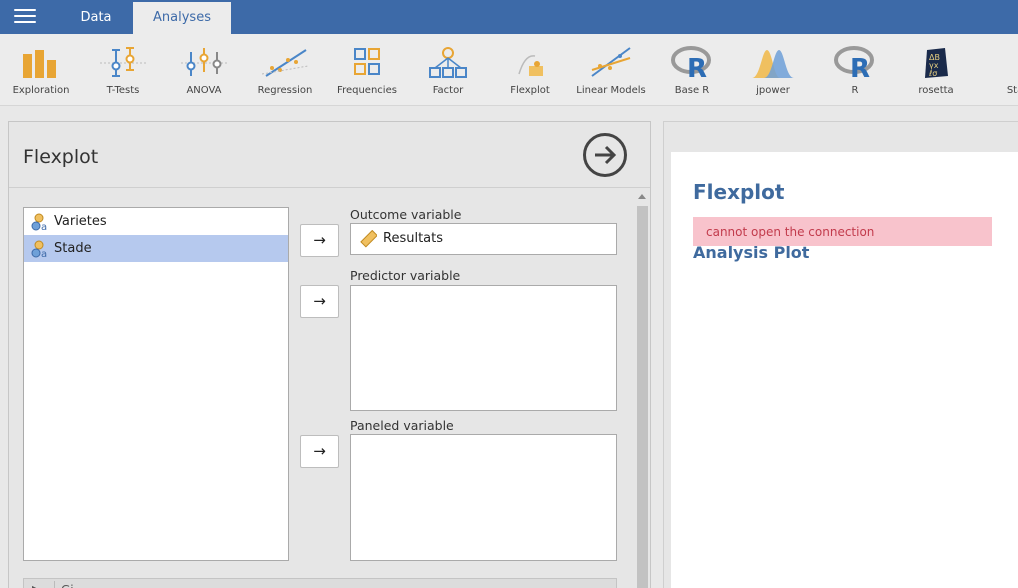 This screenshot has width=1018, height=588. I want to click on ribbon-exploration-button: Exploration, so click(41, 70).